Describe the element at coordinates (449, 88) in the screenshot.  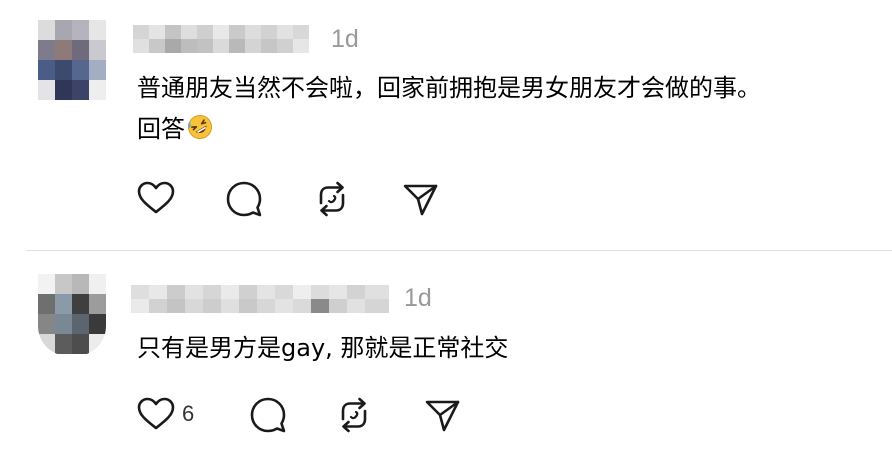
I see `post-text: 普通朋友当然不会啦，回家前拥抱是男女朋友才会做的事。` at that location.